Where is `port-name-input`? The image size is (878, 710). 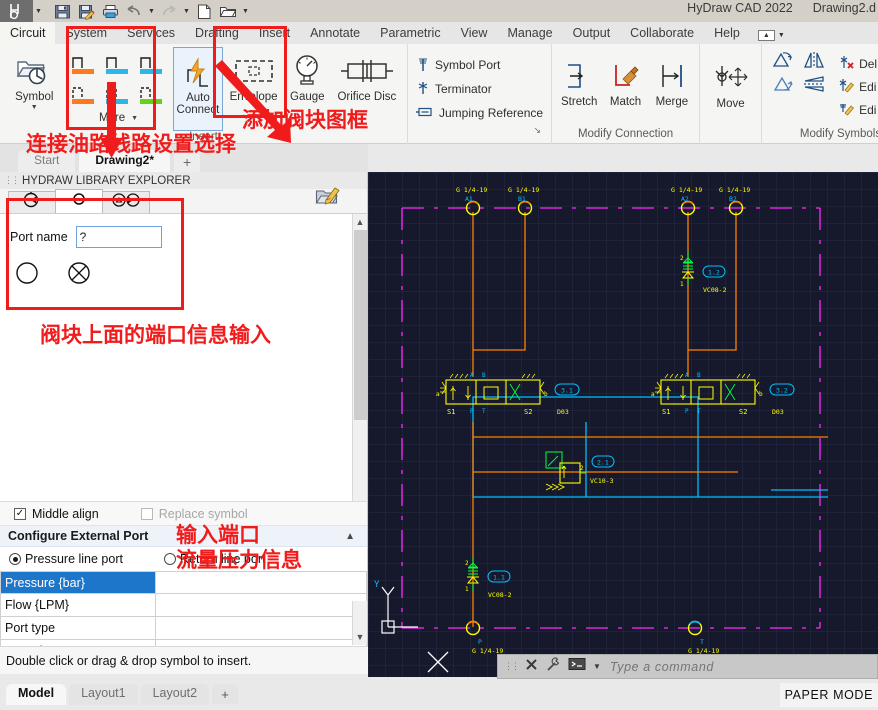
port-name-input is located at coordinates (118, 237).